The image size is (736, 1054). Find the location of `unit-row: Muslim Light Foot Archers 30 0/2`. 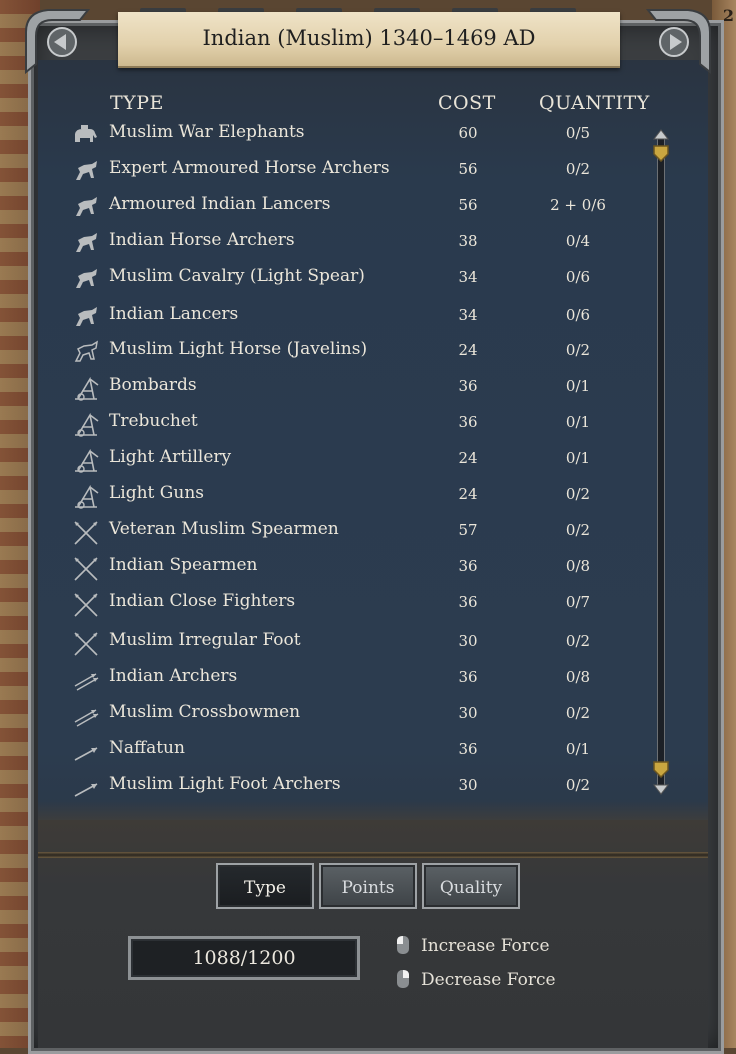

unit-row: Muslim Light Foot Archers 30 0/2 is located at coordinates (368, 792).